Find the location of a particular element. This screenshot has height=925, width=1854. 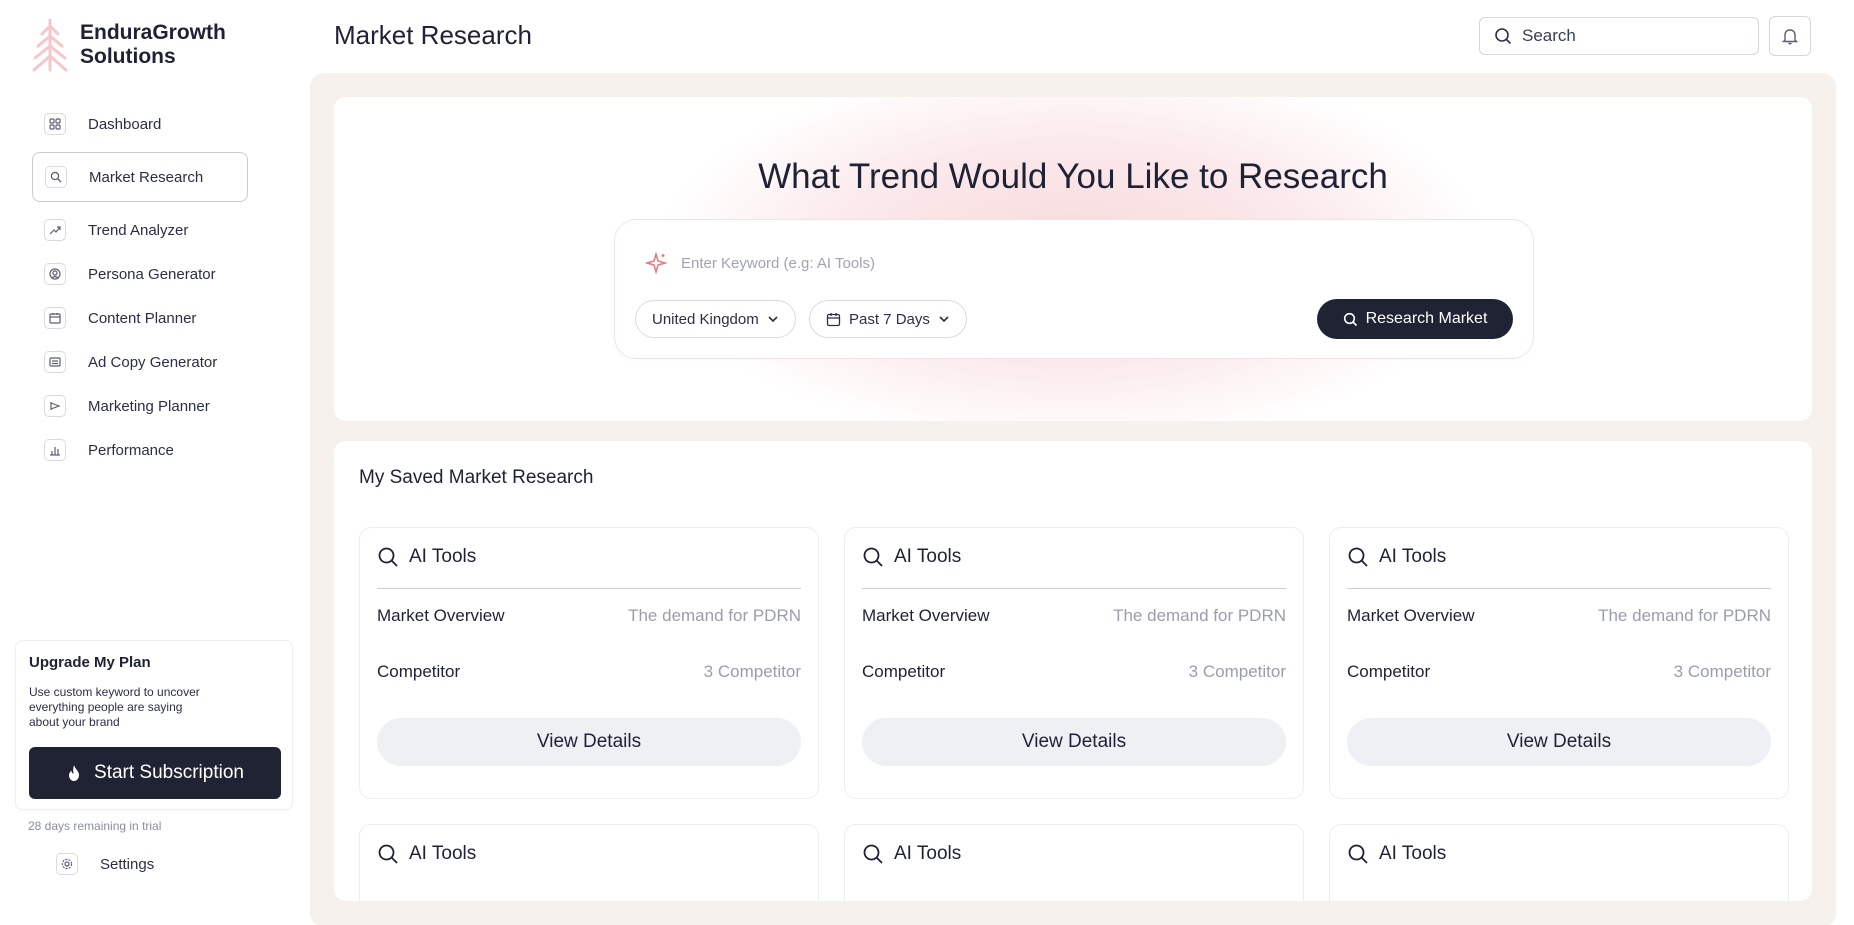

page-title: Market Research is located at coordinates (433, 35).